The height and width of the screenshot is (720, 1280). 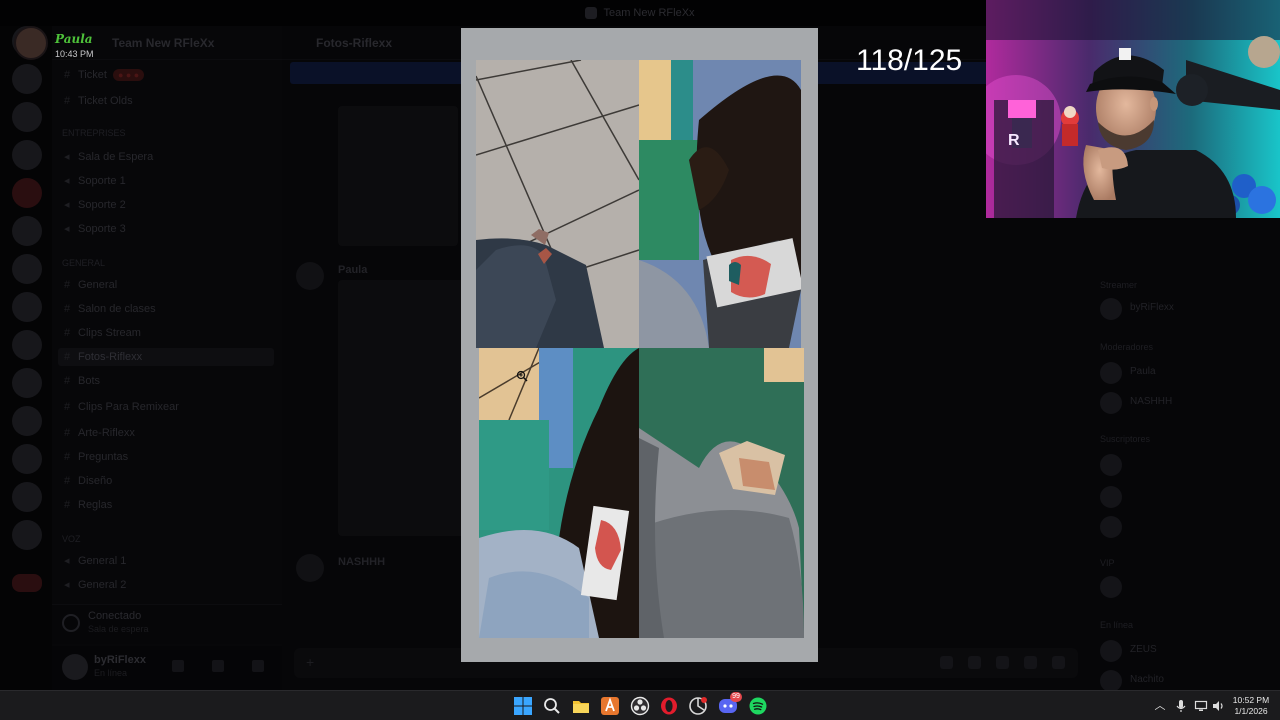 What do you see at coordinates (720, 204) in the screenshot?
I see `photo-tile-hair` at bounding box center [720, 204].